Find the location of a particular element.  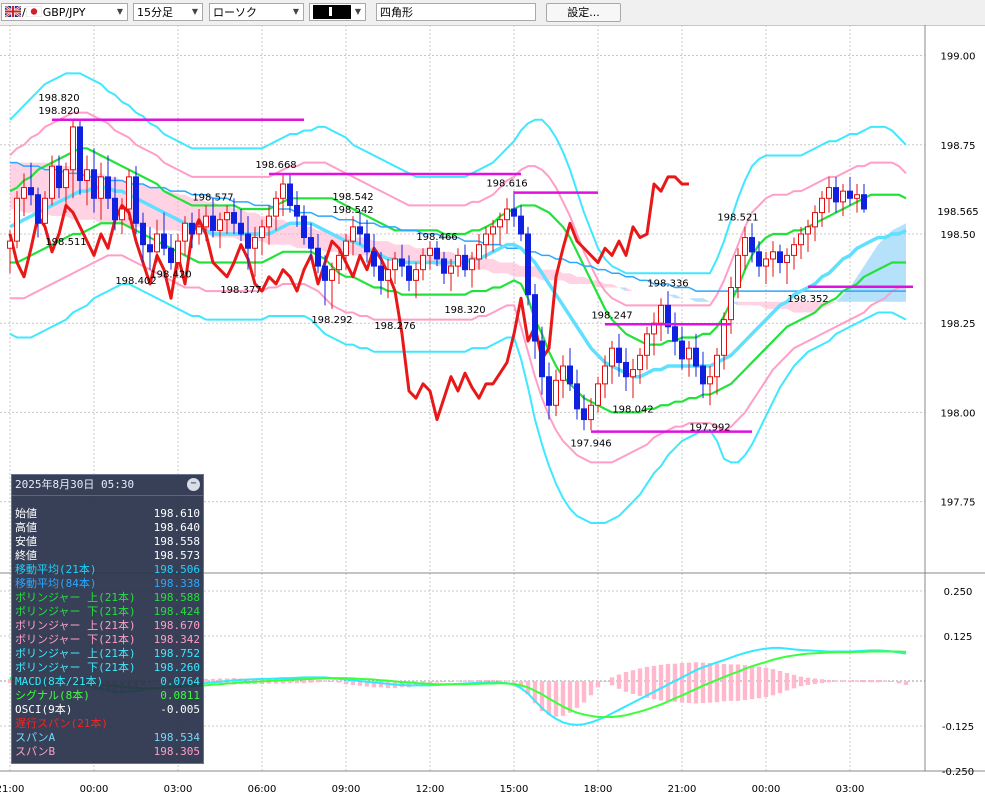

price-annotation: 198.820 is located at coordinates (58, 111).